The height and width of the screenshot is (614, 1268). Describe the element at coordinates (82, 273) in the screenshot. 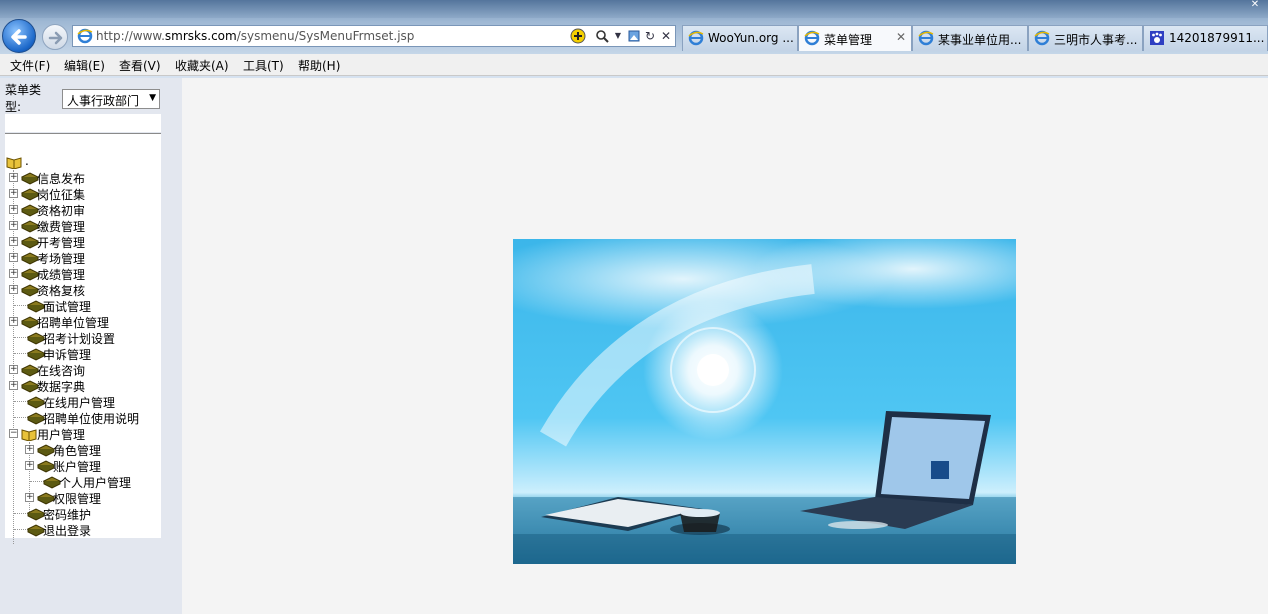

I see `tree-node: + 成绩管理` at that location.